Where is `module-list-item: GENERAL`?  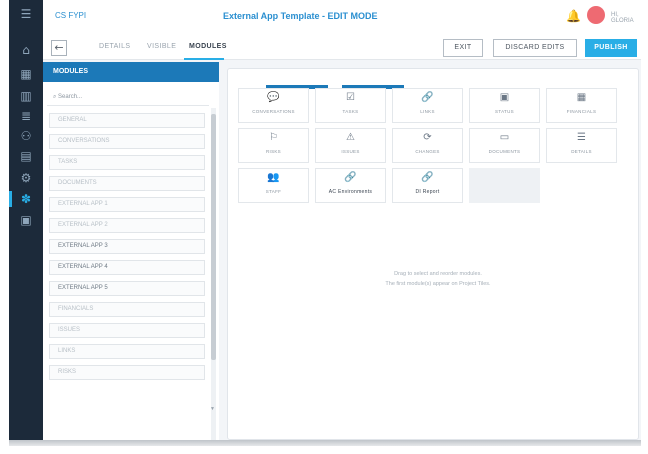
module-list-item: GENERAL is located at coordinates (127, 120).